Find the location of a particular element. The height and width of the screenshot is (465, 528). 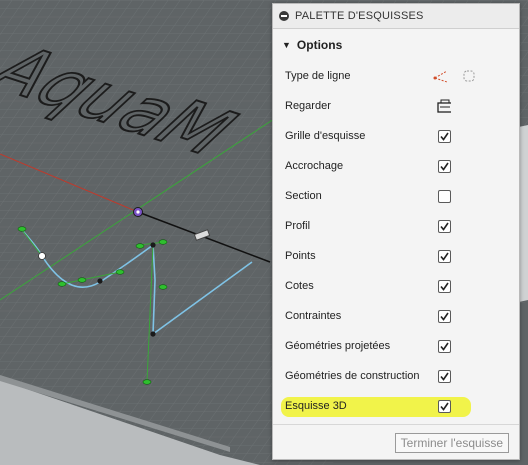

option-label: Cotes is located at coordinates (299, 286).